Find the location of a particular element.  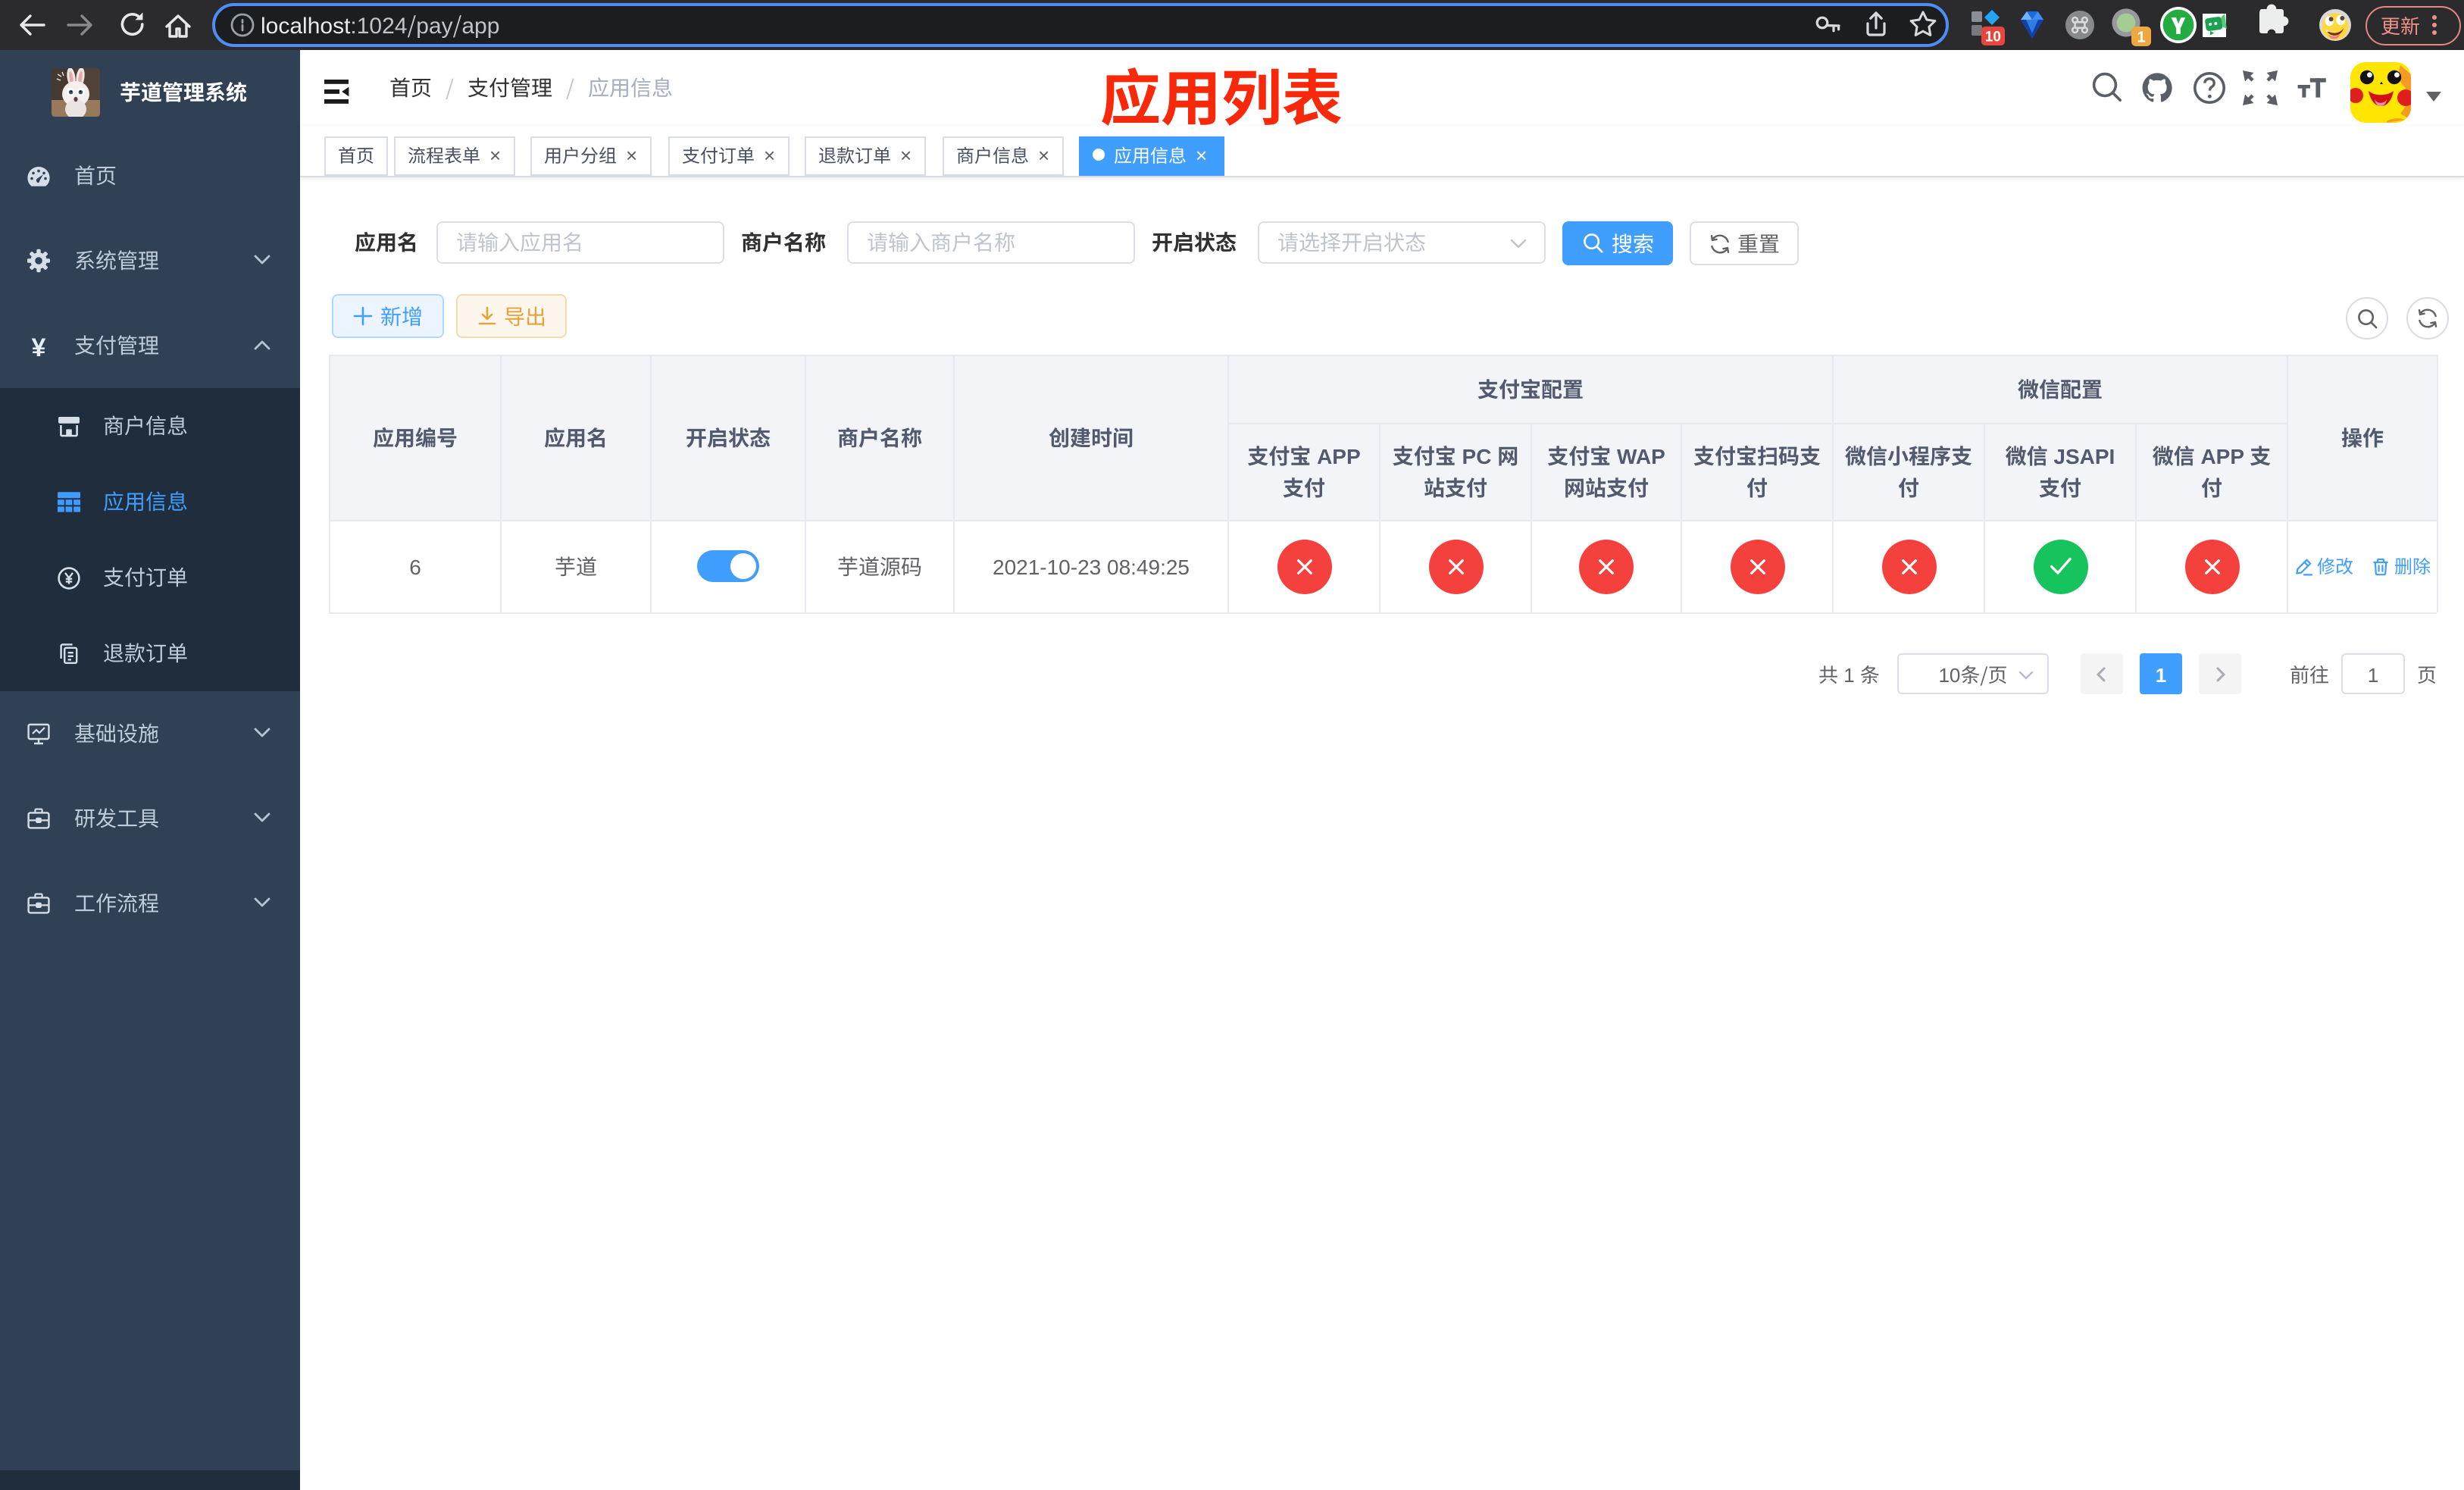

svg-text: 1 is located at coordinates (2141, 35).